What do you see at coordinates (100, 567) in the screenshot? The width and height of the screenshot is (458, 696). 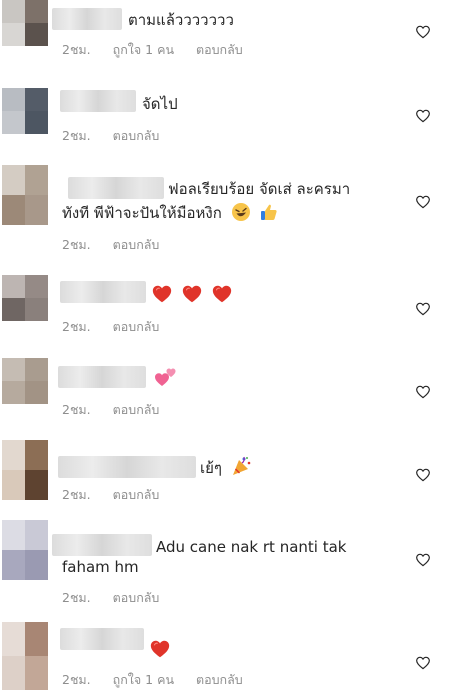 I see `comment-text-line2: faham hm` at bounding box center [100, 567].